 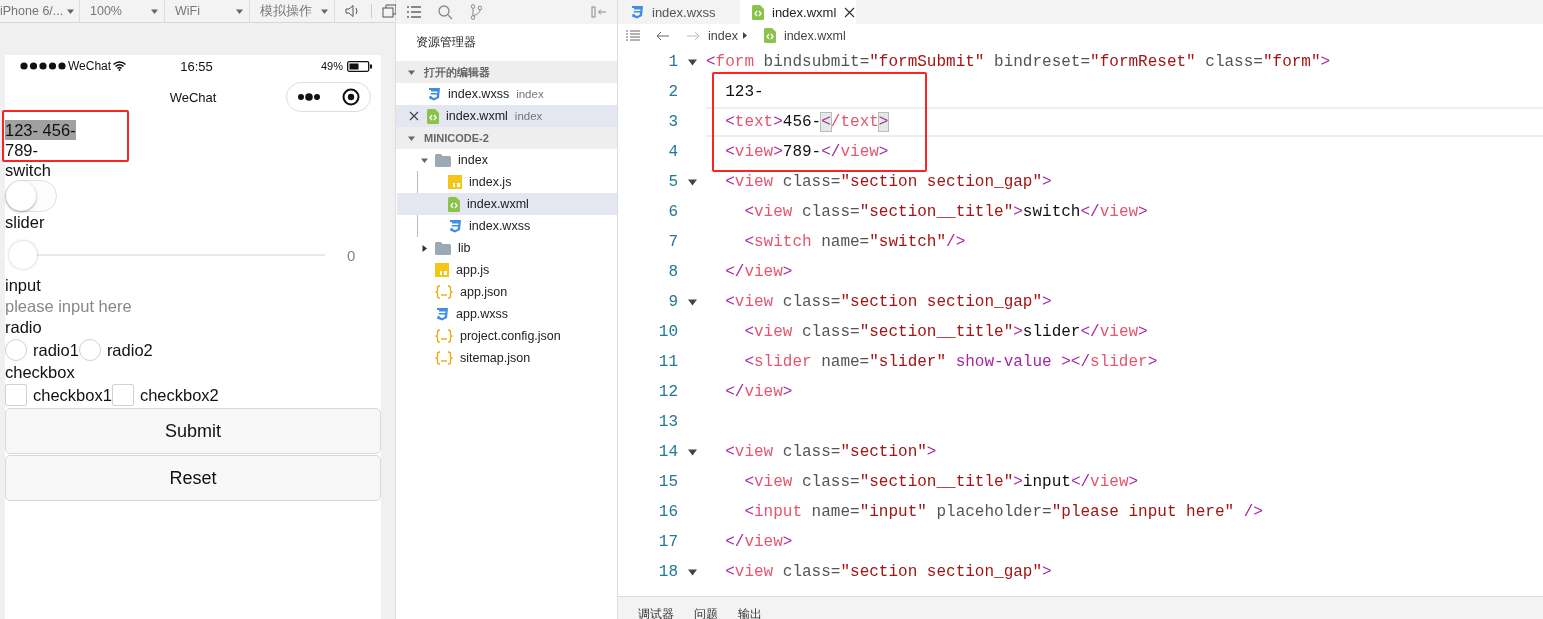 What do you see at coordinates (179, 395) in the screenshot?
I see `option-label: checkbox2` at bounding box center [179, 395].